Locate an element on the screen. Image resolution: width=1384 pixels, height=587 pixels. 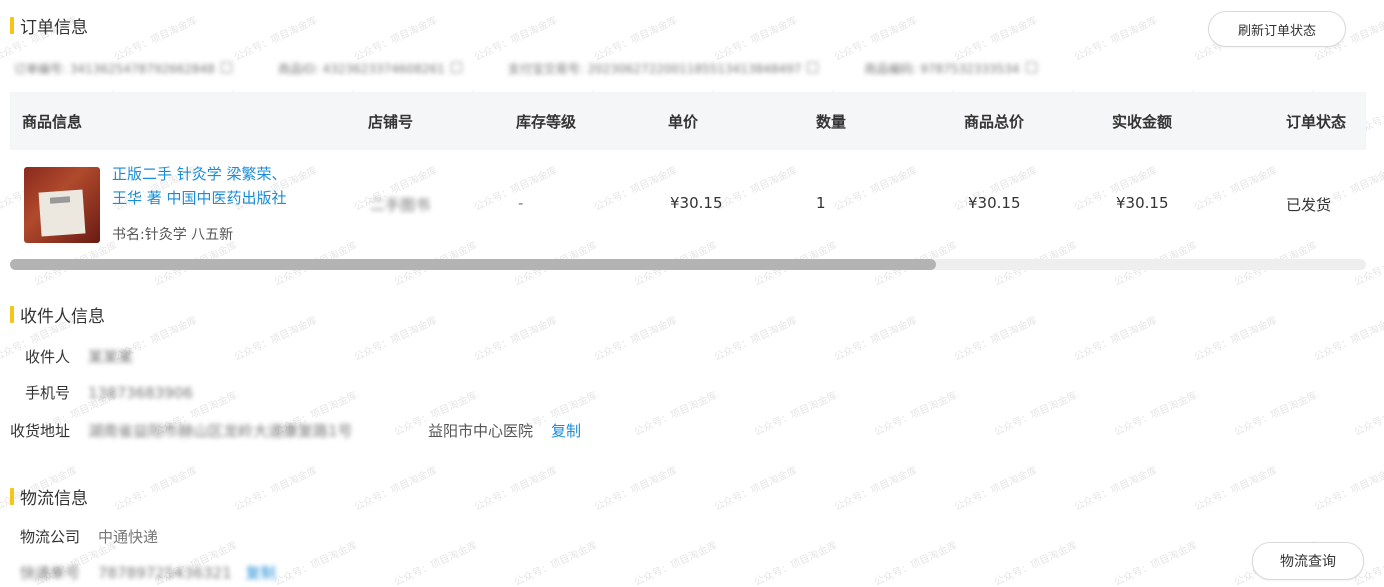
recipient-phone-label: 手机号 is located at coordinates (47, 393).